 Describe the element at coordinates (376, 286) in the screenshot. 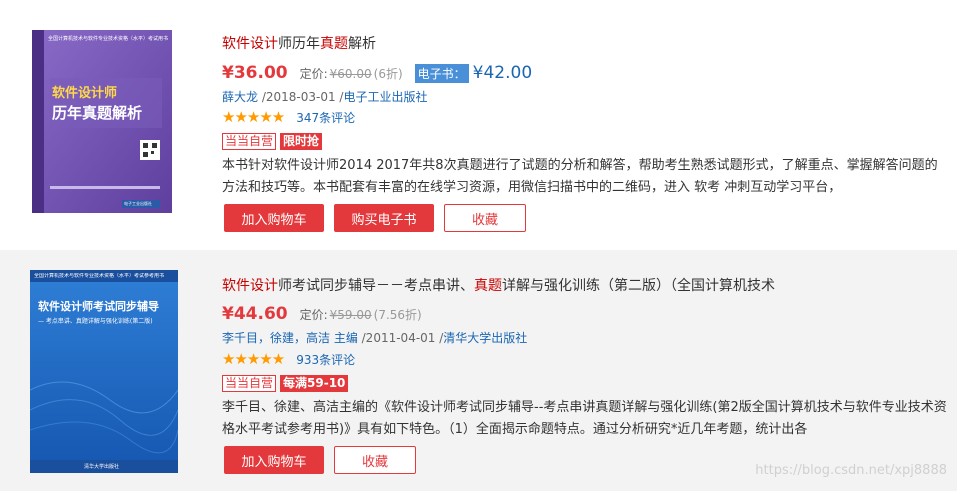

I see `title-text: 师考试同步辅导－－考点串讲、` at that location.